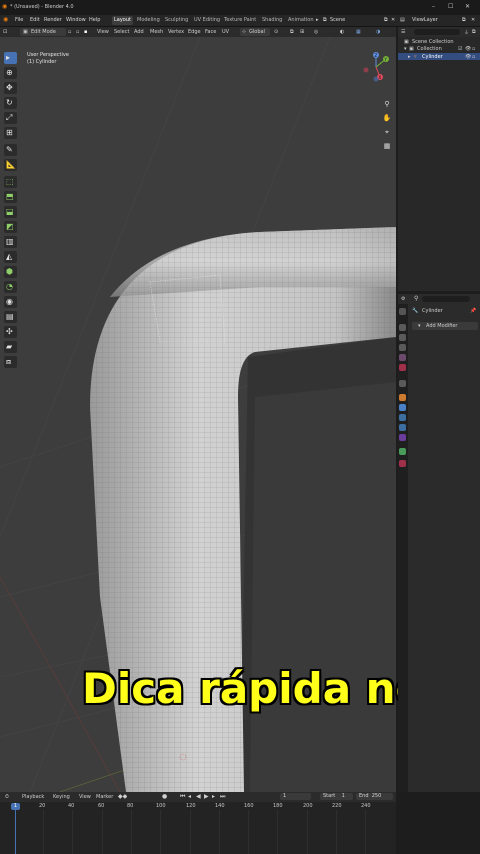  I want to click on xray-icon: ▦, so click(358, 32).